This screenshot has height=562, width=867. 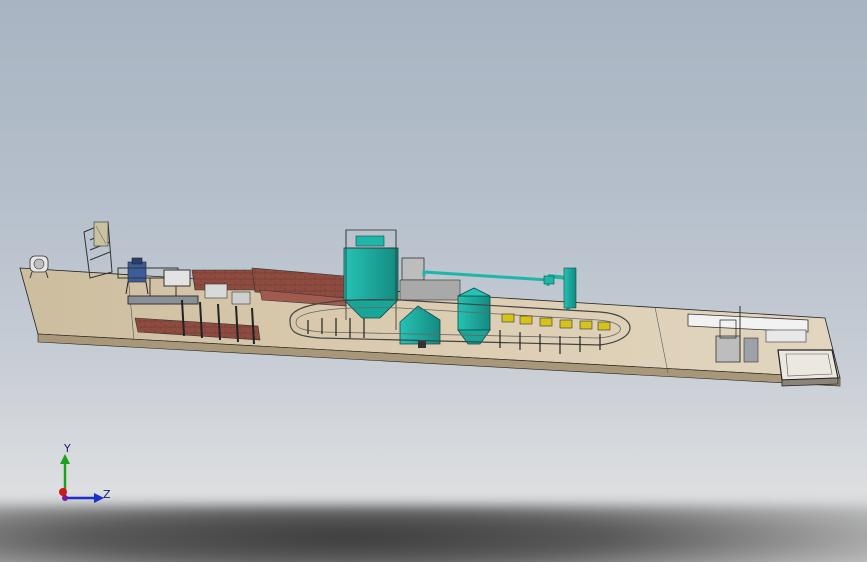 I want to click on grey-mixer-unit, so click(x=430, y=279).